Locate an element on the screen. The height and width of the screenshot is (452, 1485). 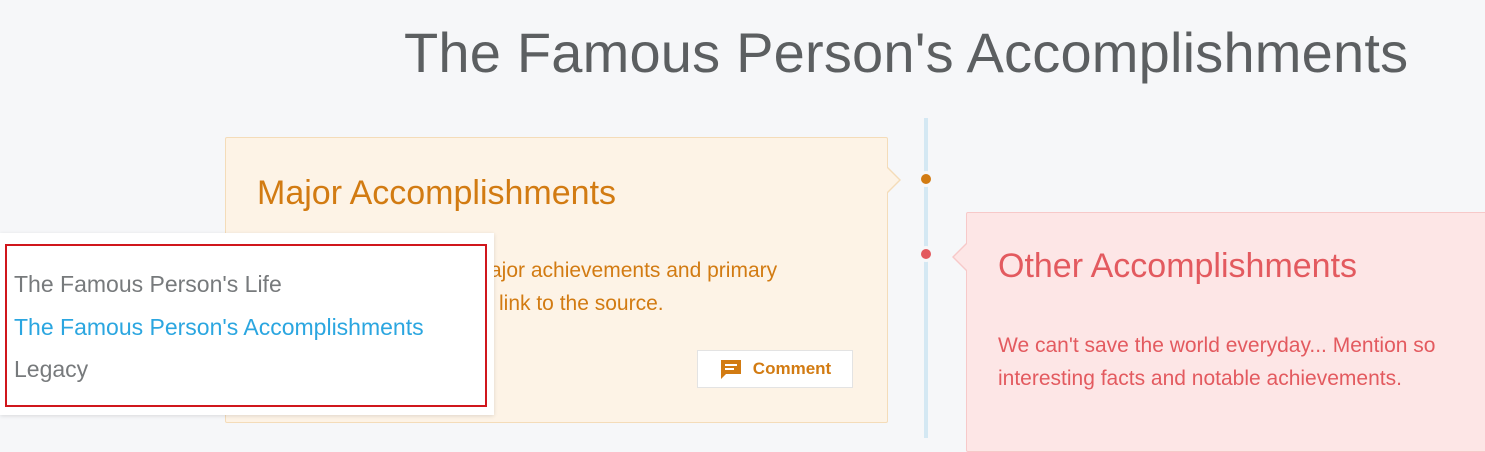
nav-item-legacy: Legacy is located at coordinates (51, 369).